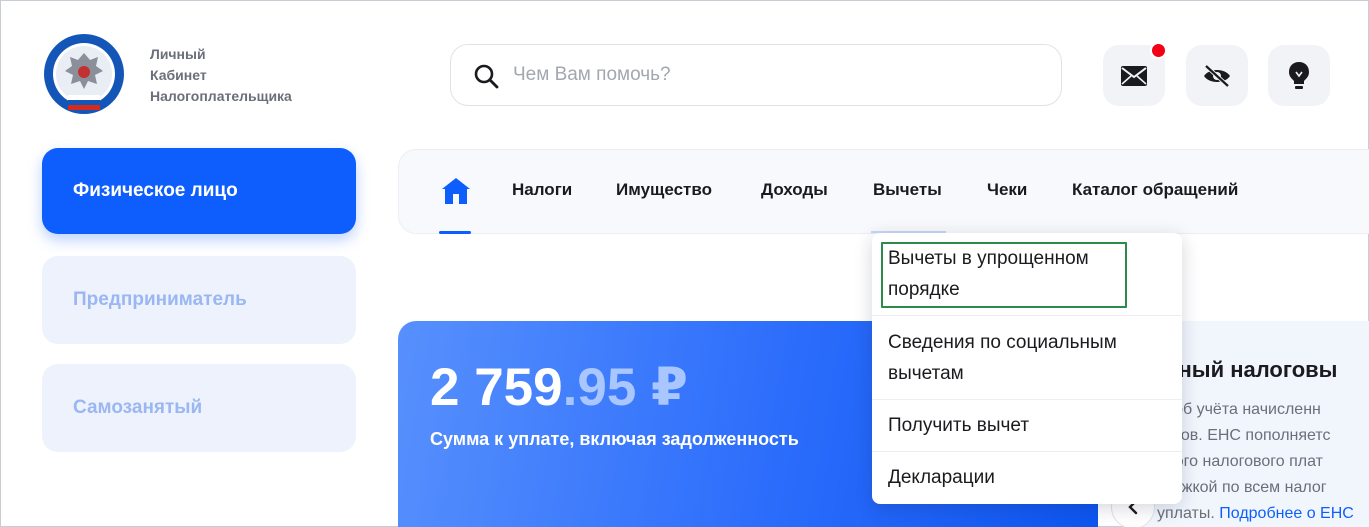 This screenshot has width=1369, height=527. I want to click on search-icon, so click(486, 76).